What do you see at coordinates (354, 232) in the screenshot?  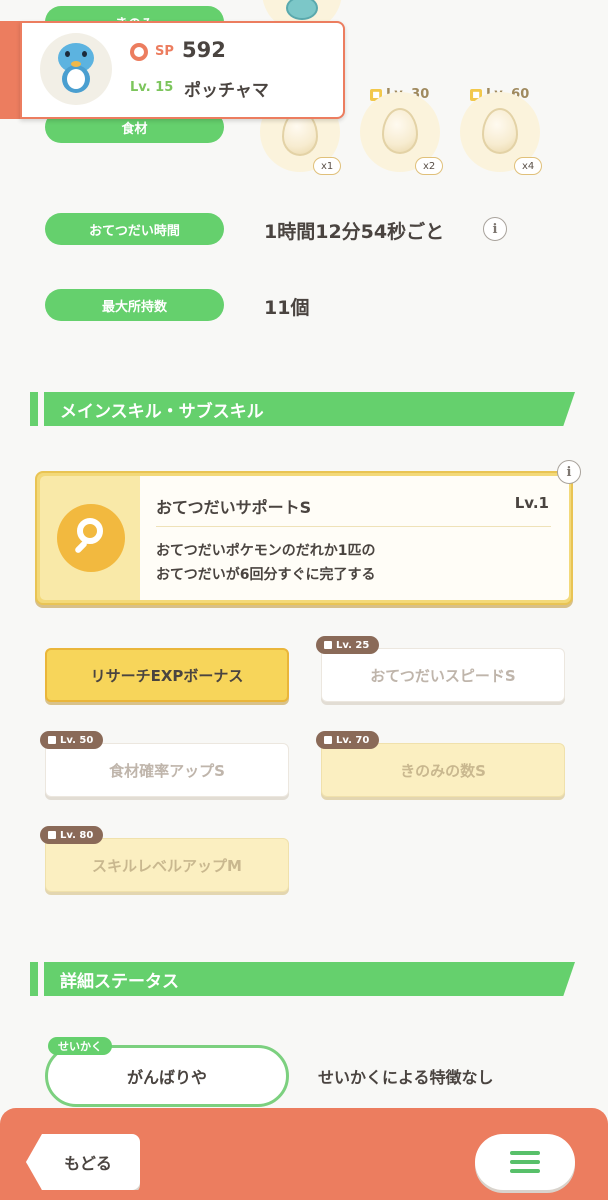 I see `help-time-value: 1時間12分54秒ごと` at bounding box center [354, 232].